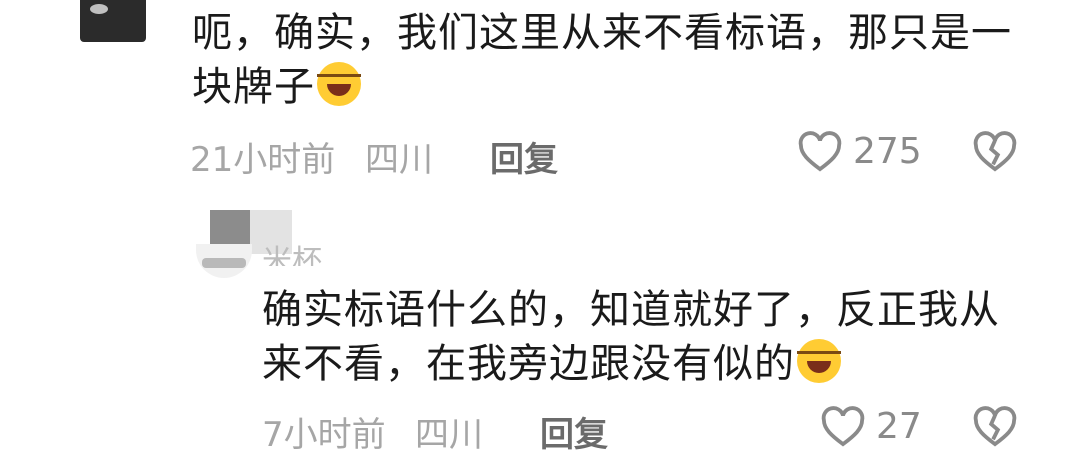  What do you see at coordinates (887, 151) in the screenshot?
I see `like-count: 275` at bounding box center [887, 151].